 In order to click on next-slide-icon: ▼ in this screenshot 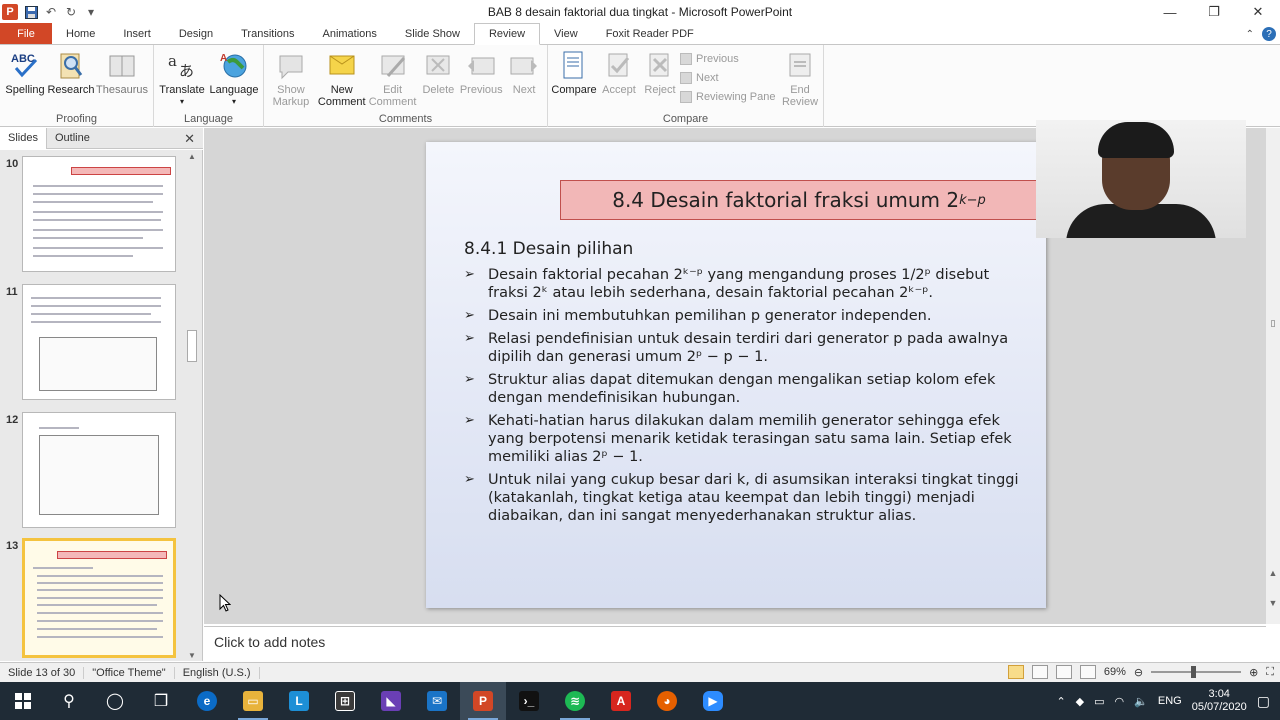, I will do `click(1273, 603)`.